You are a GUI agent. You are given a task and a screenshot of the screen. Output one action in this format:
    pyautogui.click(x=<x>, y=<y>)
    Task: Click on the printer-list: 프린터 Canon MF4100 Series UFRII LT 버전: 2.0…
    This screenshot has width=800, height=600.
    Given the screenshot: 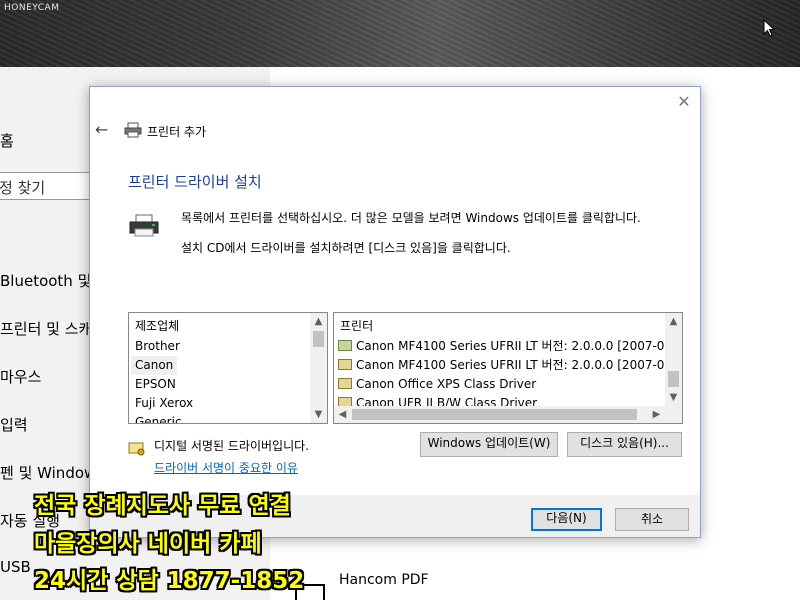 What is the action you would take?
    pyautogui.click(x=508, y=368)
    